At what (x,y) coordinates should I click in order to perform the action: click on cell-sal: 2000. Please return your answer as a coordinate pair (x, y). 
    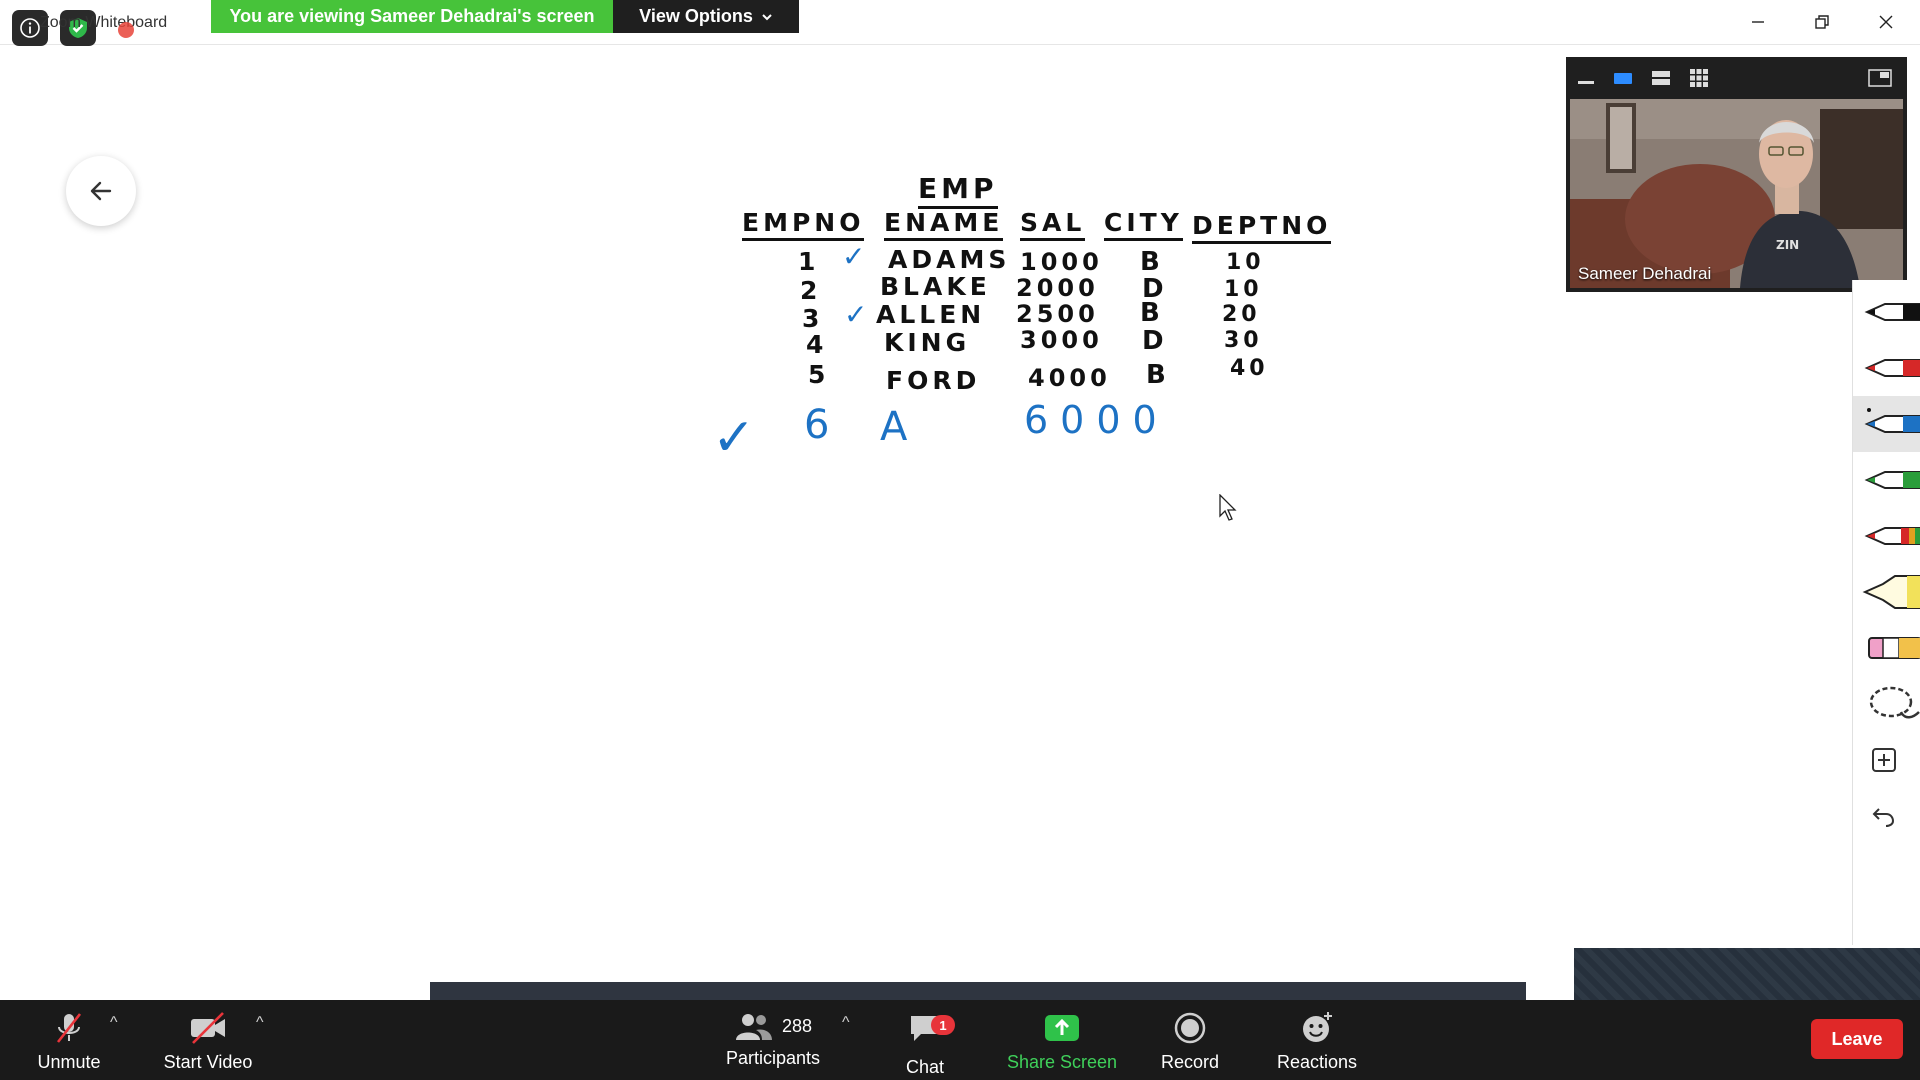
    Looking at the image, I should click on (1057, 288).